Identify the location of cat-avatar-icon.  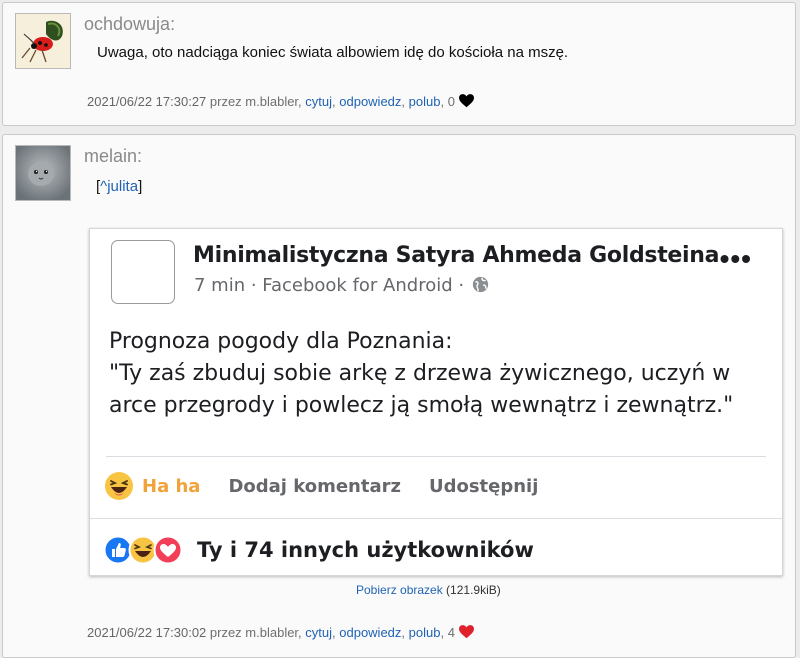
(43, 173).